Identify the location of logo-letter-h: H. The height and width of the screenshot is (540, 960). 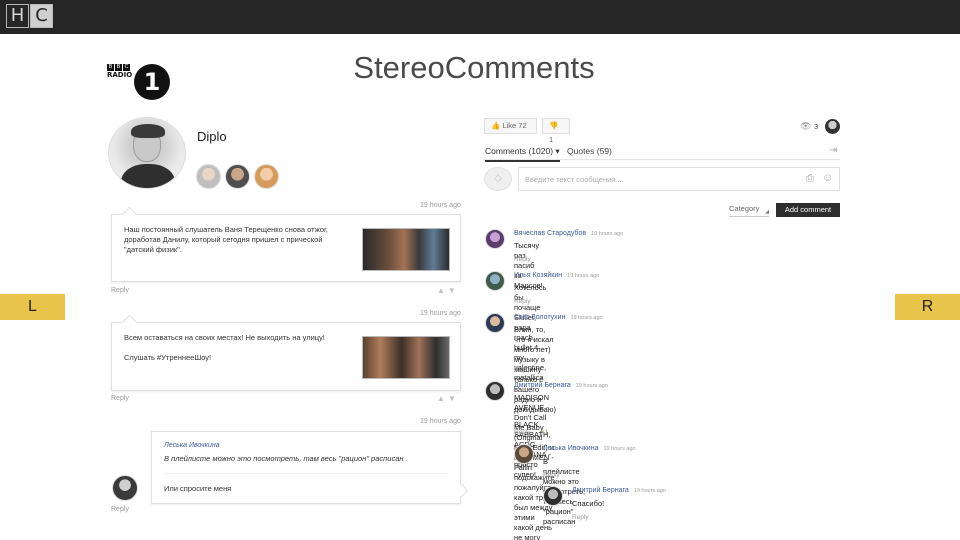
(17, 16).